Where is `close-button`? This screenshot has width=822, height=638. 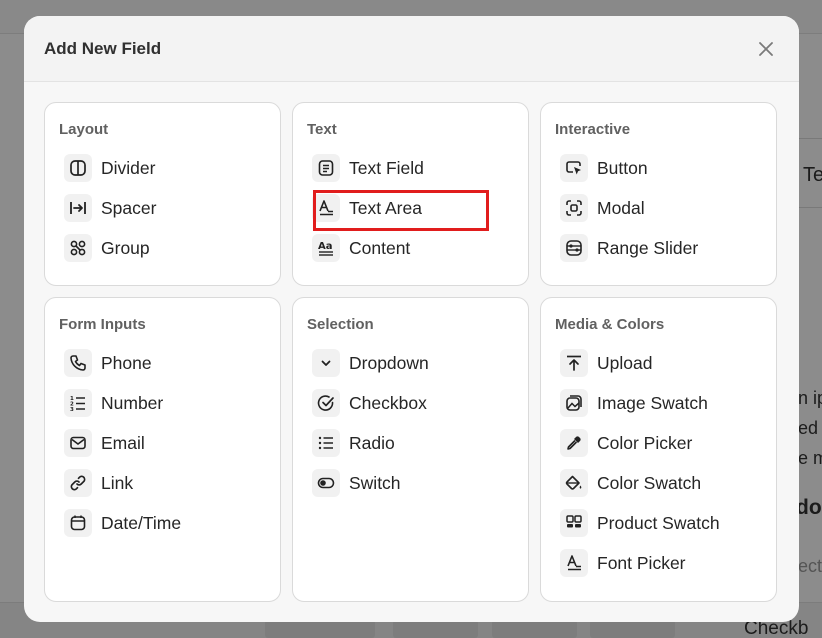
close-button is located at coordinates (766, 49).